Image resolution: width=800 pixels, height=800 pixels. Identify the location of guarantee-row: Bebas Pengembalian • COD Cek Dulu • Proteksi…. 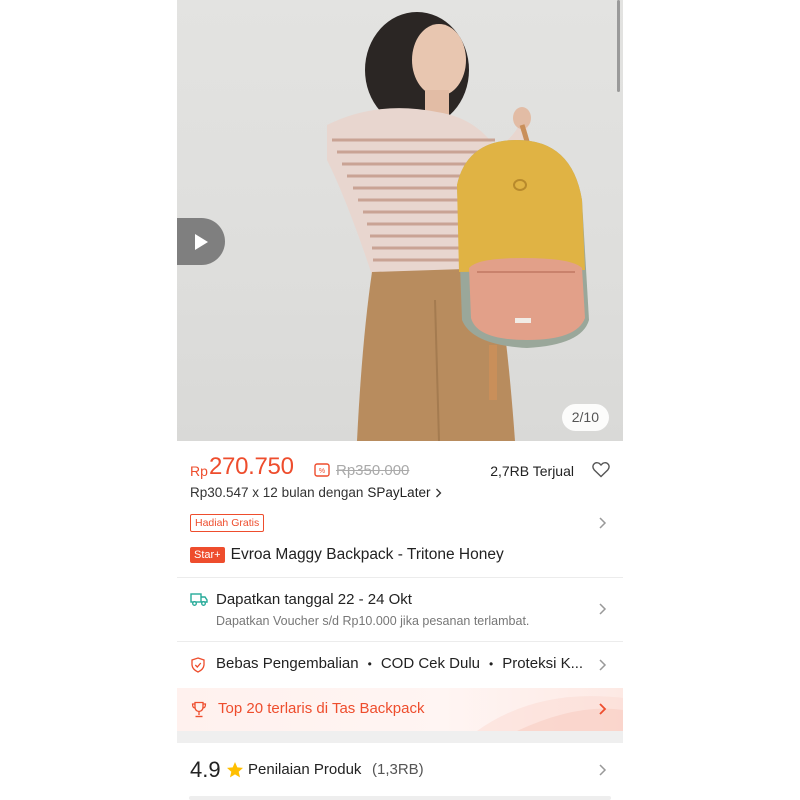
(400, 664).